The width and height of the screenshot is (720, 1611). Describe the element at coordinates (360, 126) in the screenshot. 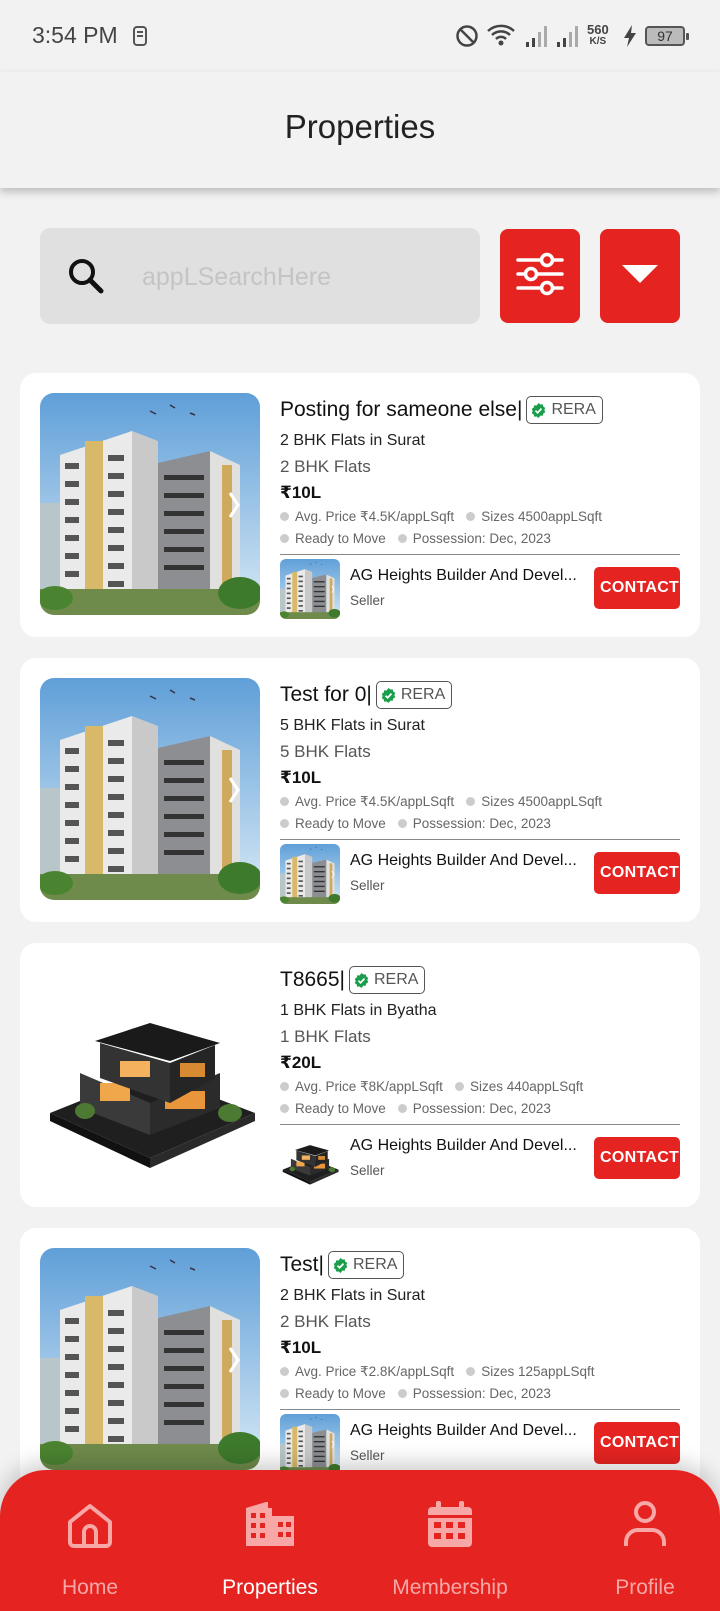

I see `page-title: Properties` at that location.